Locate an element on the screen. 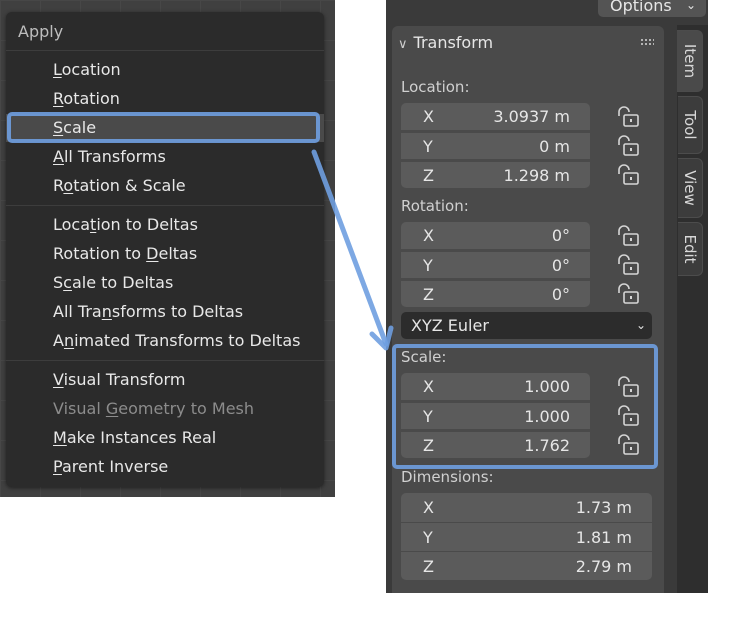 Image resolution: width=736 pixels, height=621 pixels. menu-item-rotation-to-deltas: Rotation to Deltas is located at coordinates (165, 254).